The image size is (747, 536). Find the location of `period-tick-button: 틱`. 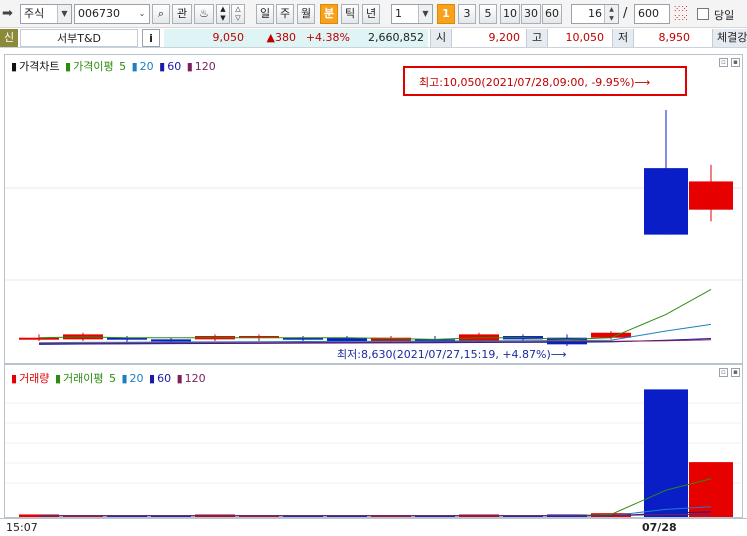

period-tick-button: 틱 is located at coordinates (350, 14).